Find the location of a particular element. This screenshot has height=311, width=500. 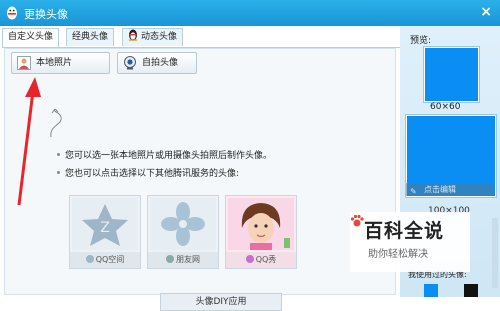

watermark-subtitle: 助你轻松解决 is located at coordinates (398, 254).